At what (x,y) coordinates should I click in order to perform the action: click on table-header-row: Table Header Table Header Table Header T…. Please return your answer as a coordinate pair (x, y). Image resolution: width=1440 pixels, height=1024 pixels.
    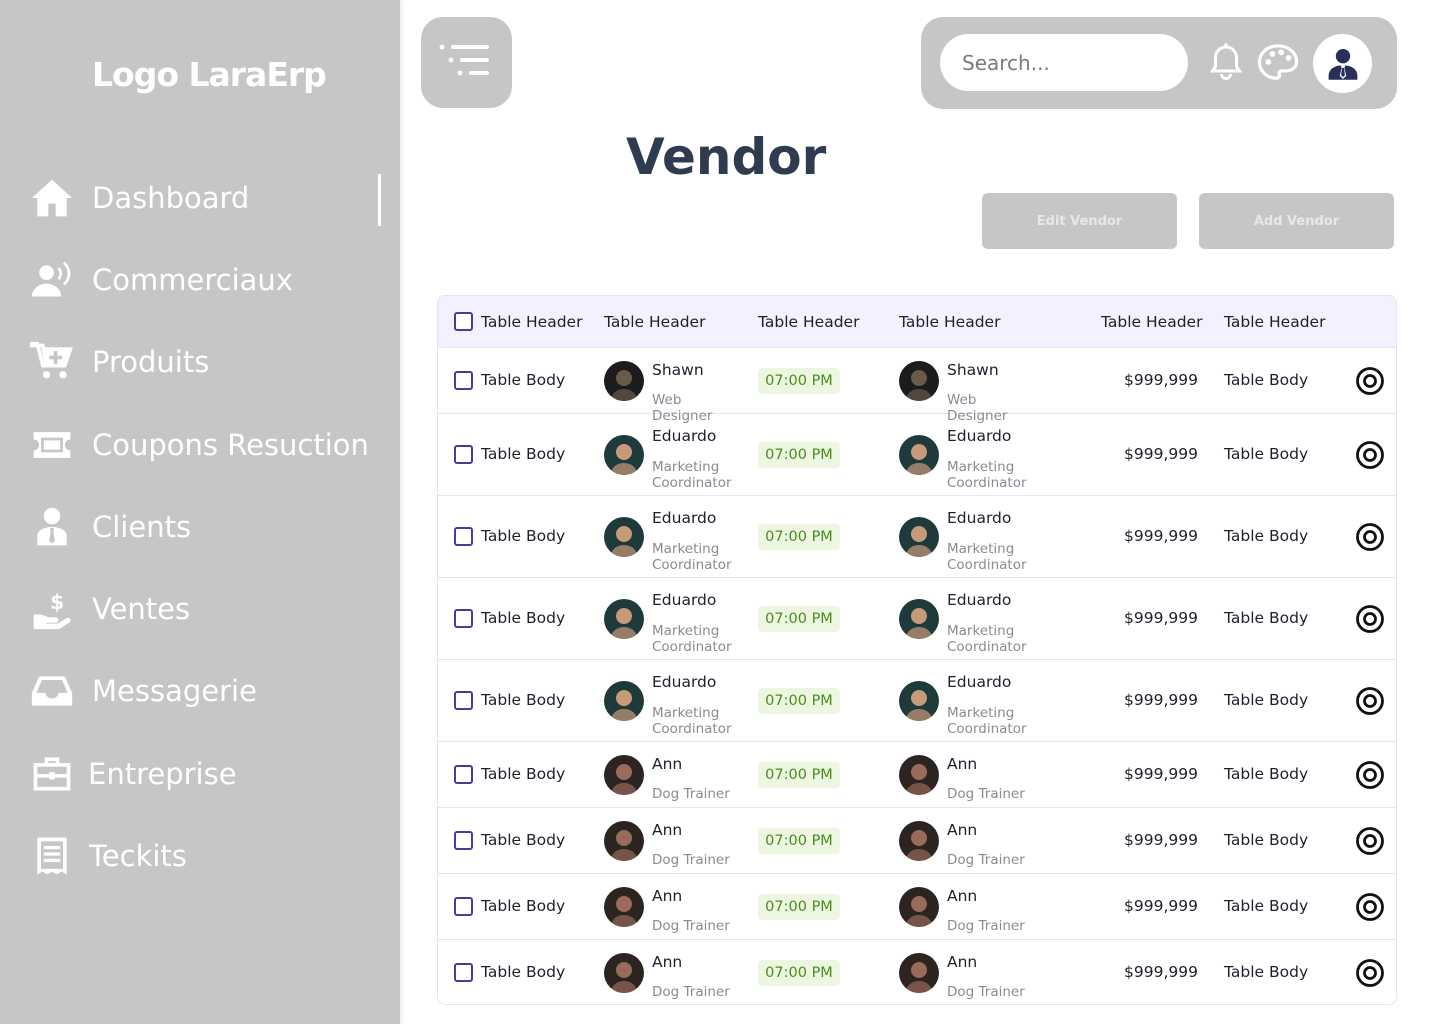
    Looking at the image, I should click on (917, 322).